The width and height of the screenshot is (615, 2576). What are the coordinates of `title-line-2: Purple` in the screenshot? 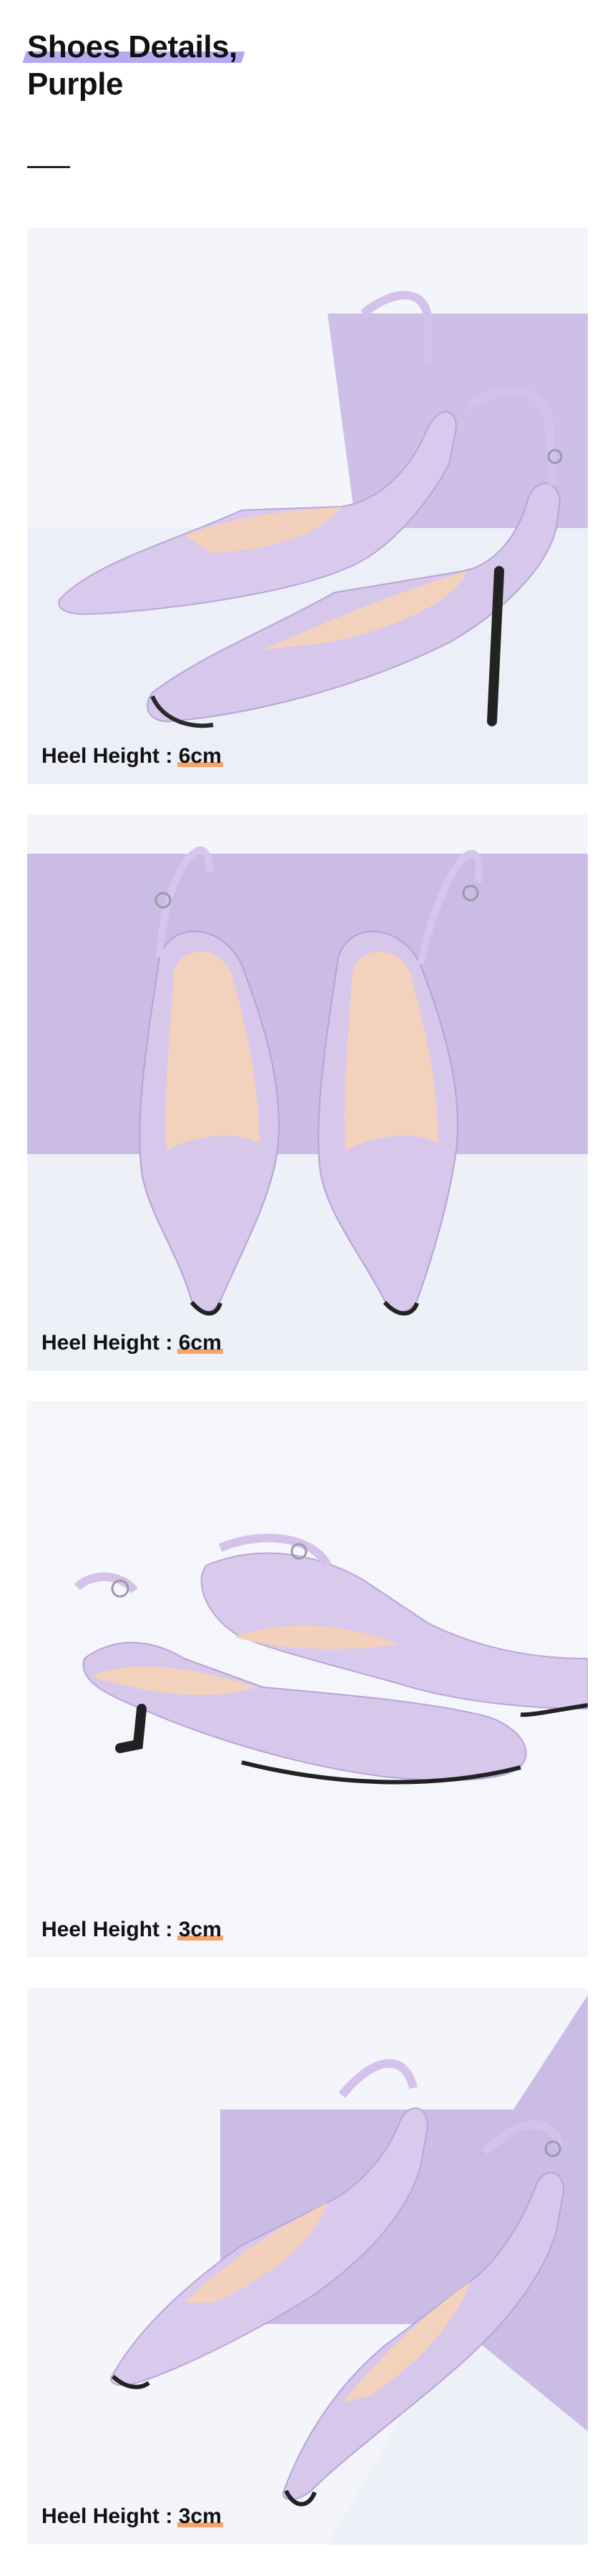 It's located at (75, 84).